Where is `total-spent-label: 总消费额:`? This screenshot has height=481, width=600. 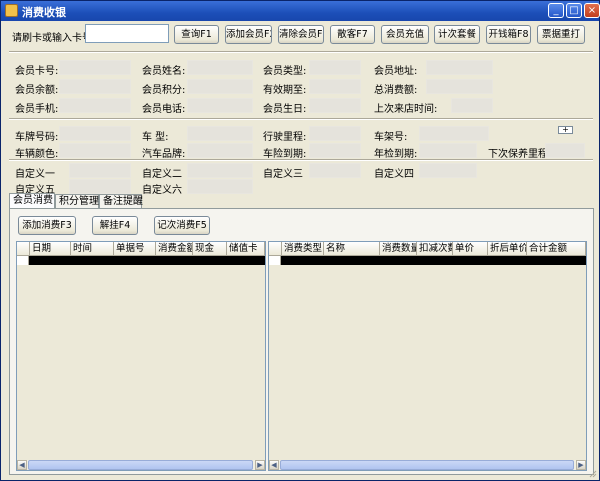
total-spent-label: 总消费额: is located at coordinates (396, 90).